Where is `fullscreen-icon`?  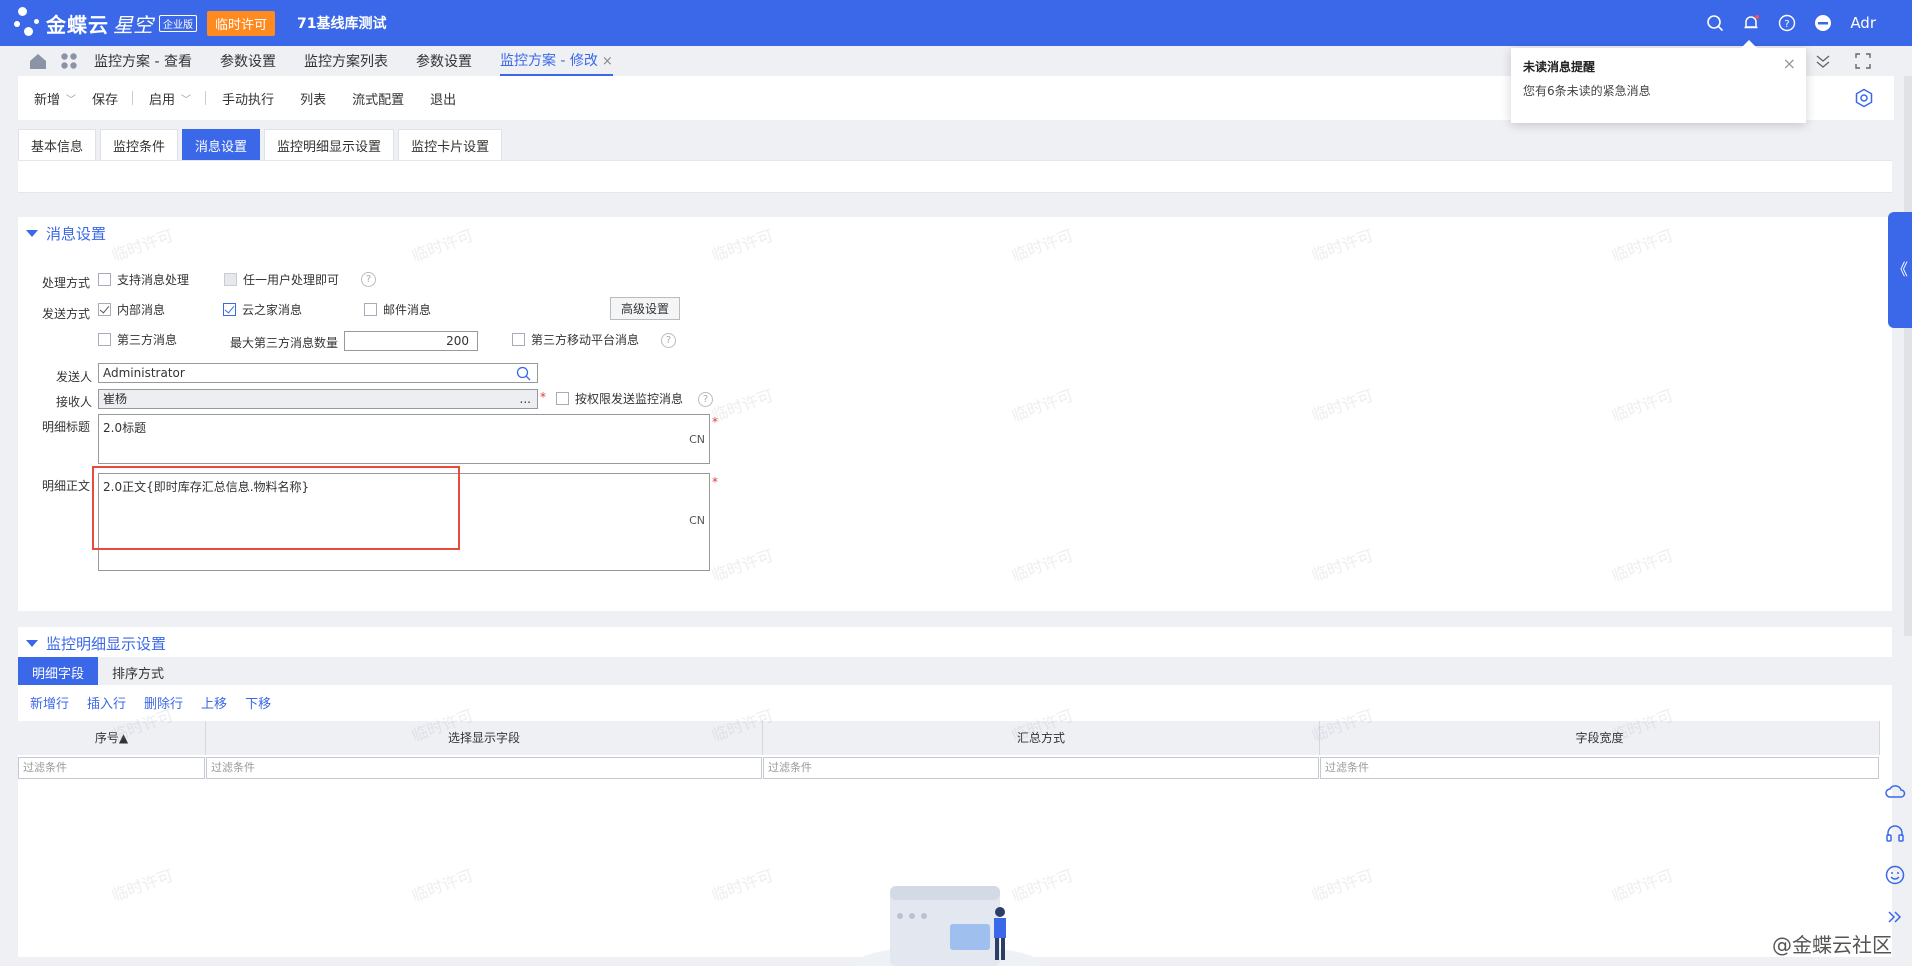 fullscreen-icon is located at coordinates (1863, 61).